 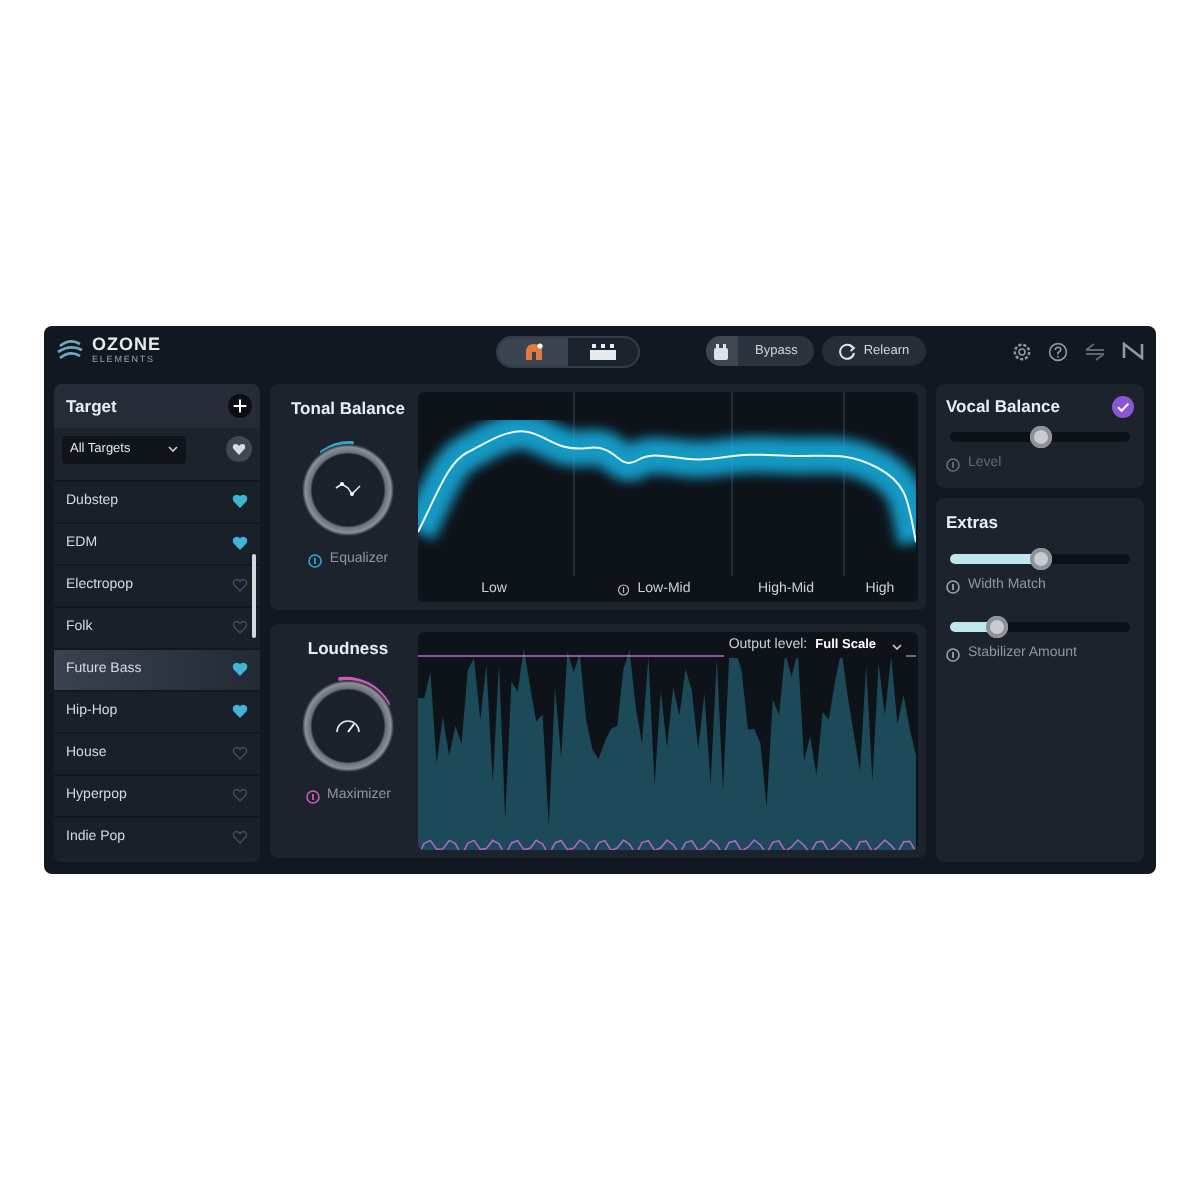 What do you see at coordinates (973, 523) in the screenshot?
I see `panel-title: Extras` at bounding box center [973, 523].